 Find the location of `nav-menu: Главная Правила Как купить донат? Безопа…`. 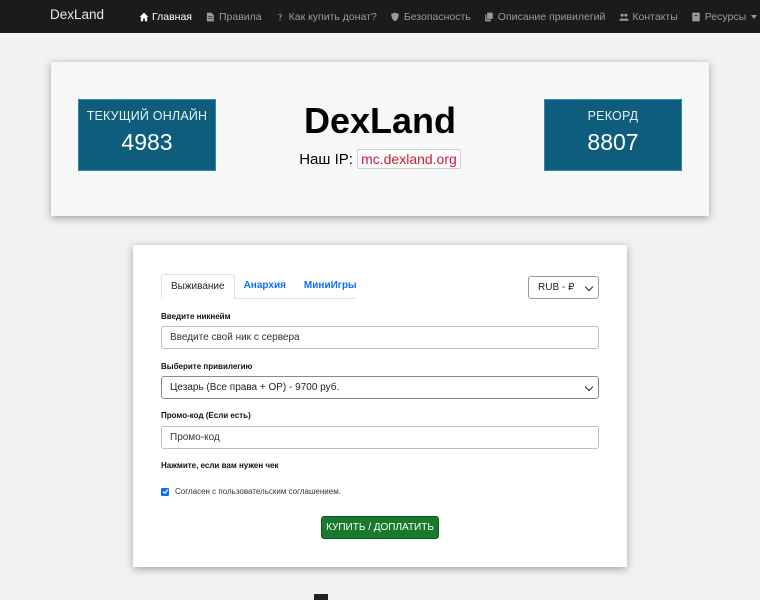

nav-menu: Главная Правила Как купить донат? Безопа… is located at coordinates (449, 16).